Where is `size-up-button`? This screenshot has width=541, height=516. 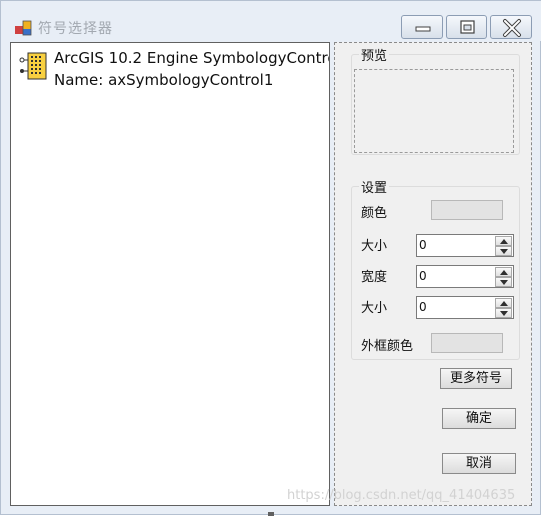 size-up-button is located at coordinates (503, 241).